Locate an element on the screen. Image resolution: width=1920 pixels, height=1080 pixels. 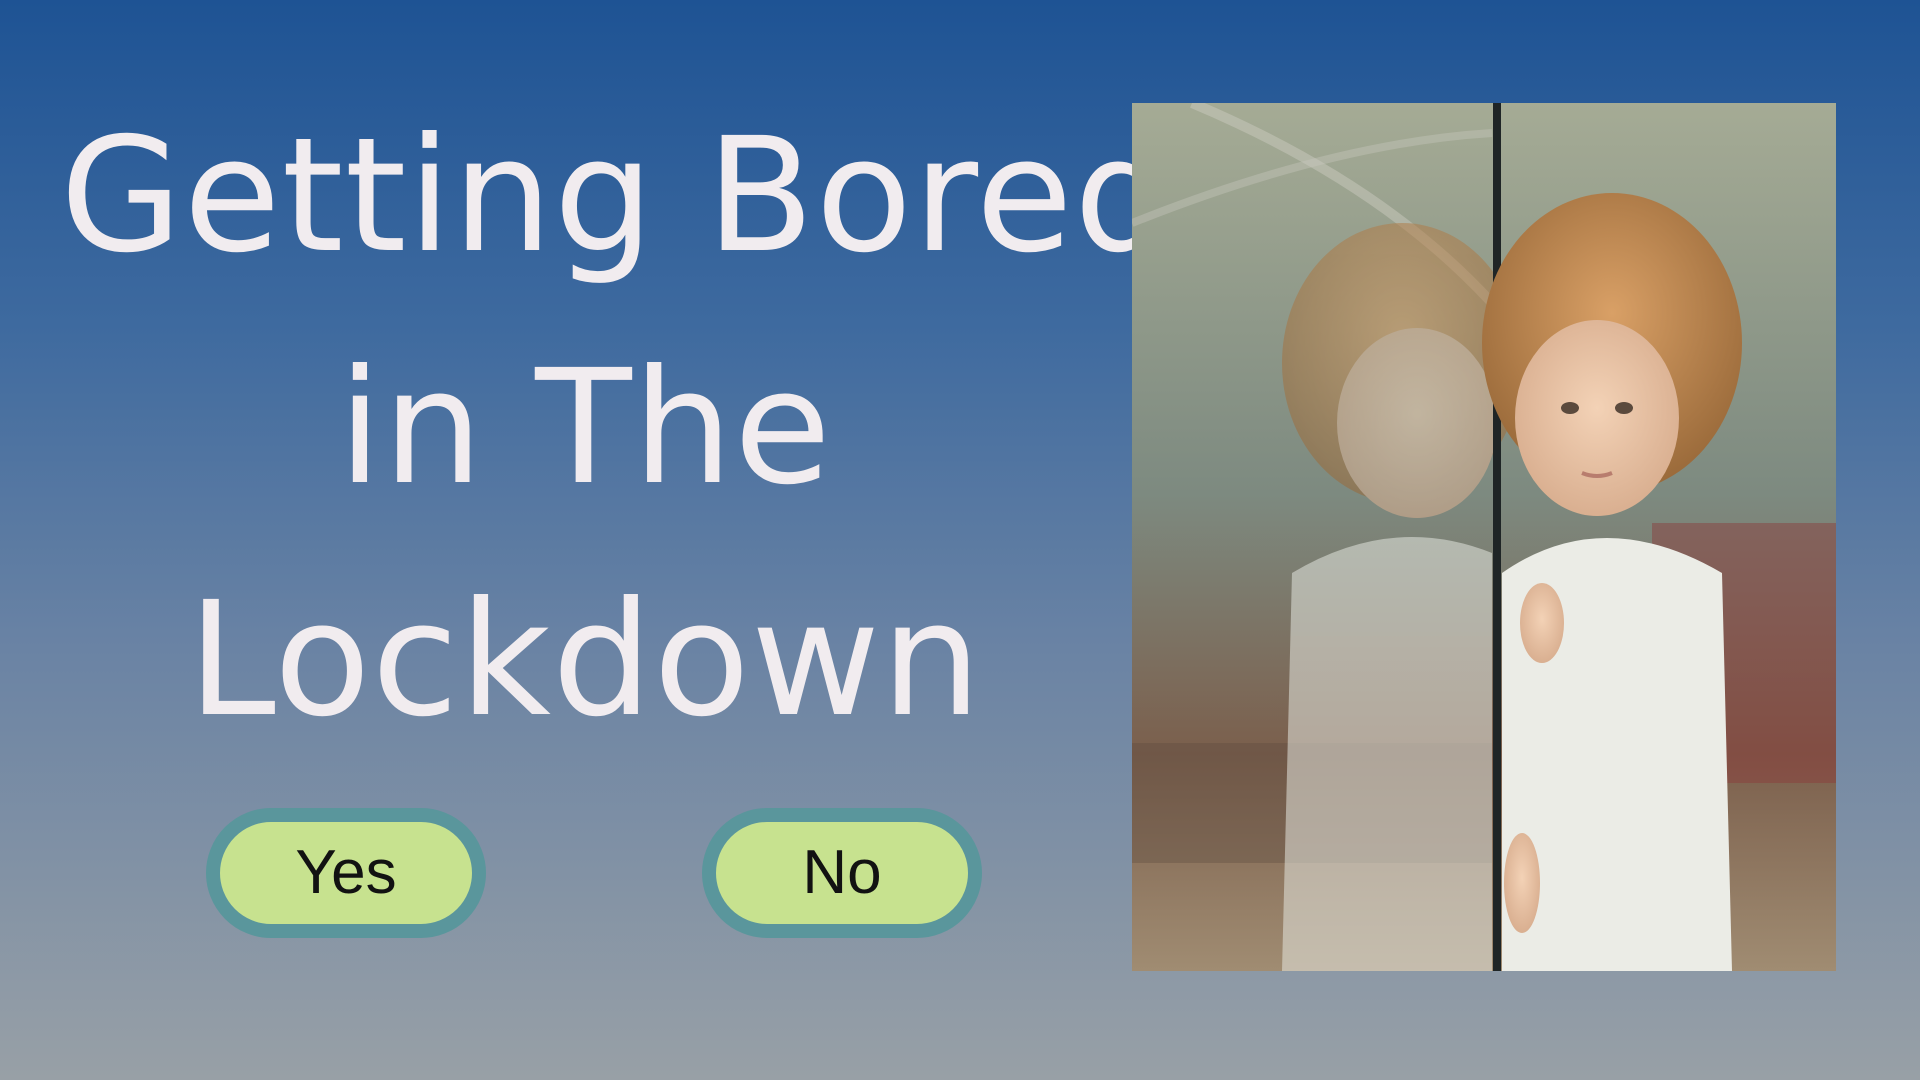
no-button: No is located at coordinates (842, 873).